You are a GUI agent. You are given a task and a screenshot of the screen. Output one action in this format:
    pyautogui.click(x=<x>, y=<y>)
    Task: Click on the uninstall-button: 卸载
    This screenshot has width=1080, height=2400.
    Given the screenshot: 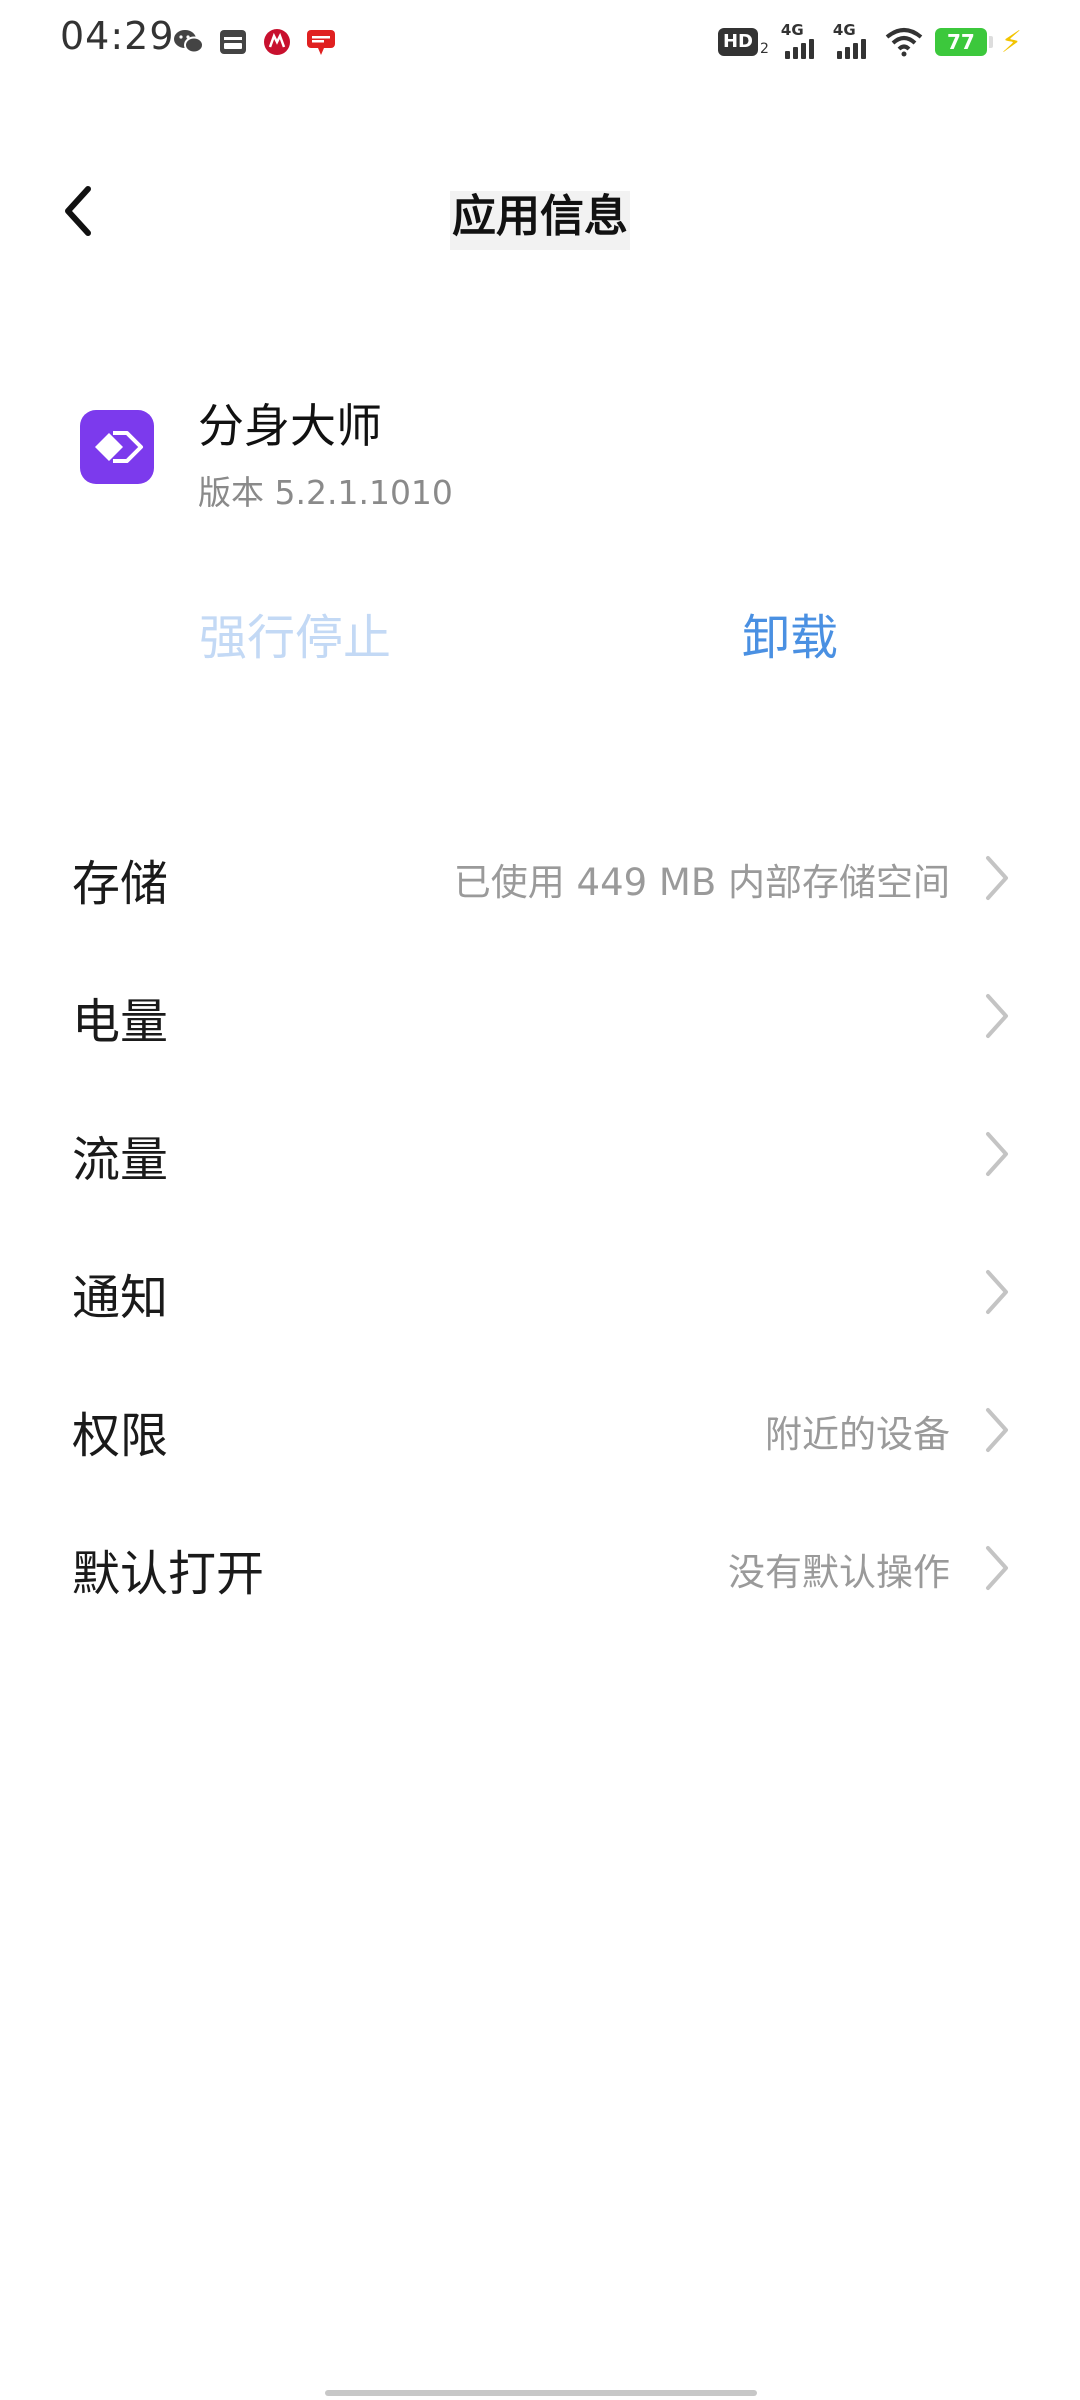 What is the action you would take?
    pyautogui.click(x=790, y=632)
    